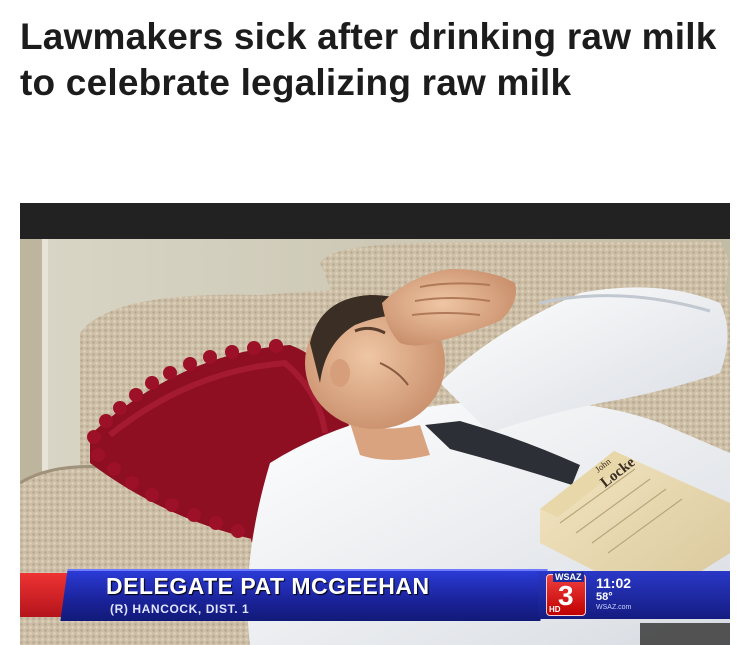  I want to click on lower-third-name: DELEGATE PAT MCGEEHAN, so click(268, 586).